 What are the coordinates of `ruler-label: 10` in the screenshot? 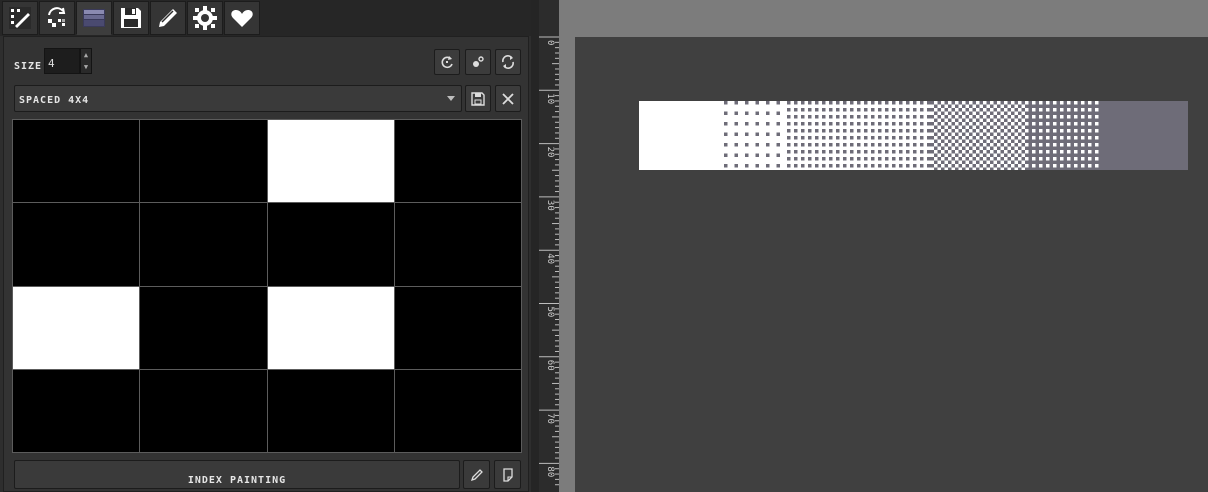 It's located at (550, 98).